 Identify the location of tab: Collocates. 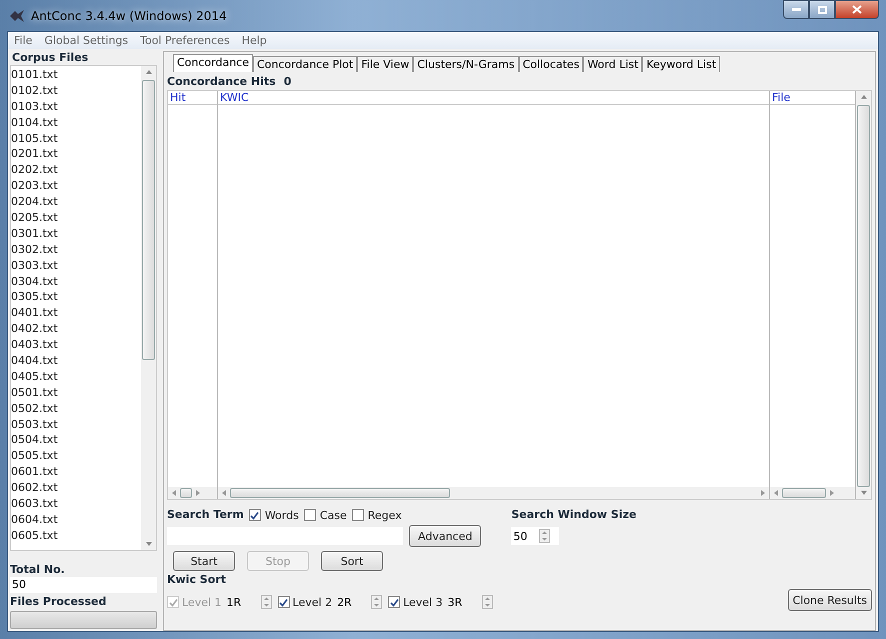
(551, 64).